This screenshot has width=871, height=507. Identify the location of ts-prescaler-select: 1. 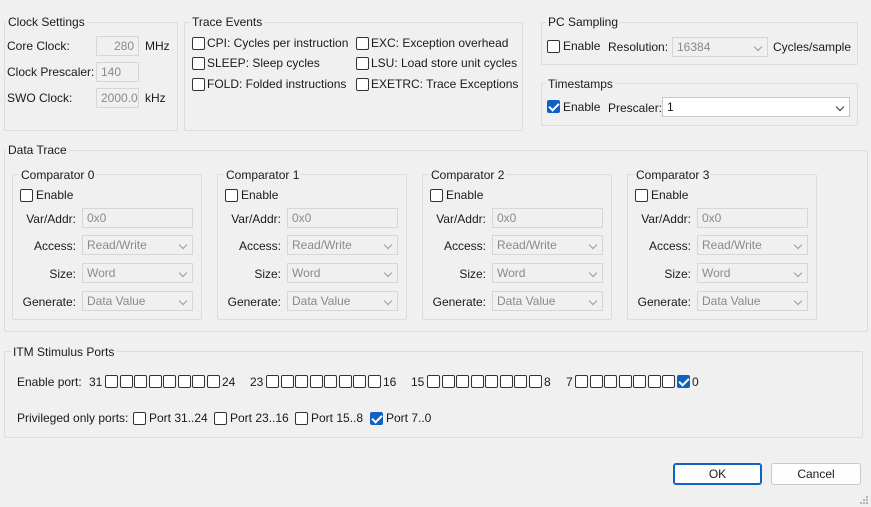
(756, 107).